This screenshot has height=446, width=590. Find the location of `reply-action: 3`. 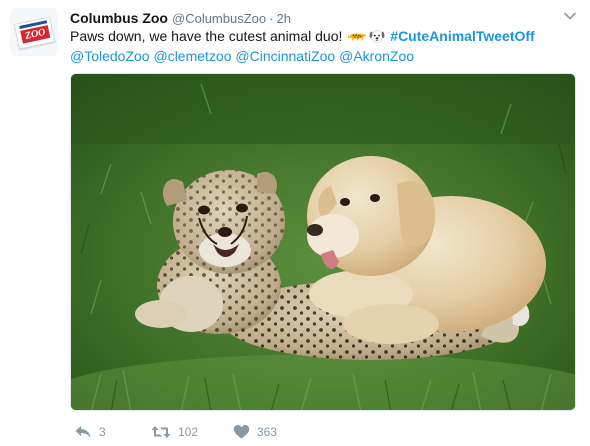

reply-action: 3 is located at coordinates (90, 432).